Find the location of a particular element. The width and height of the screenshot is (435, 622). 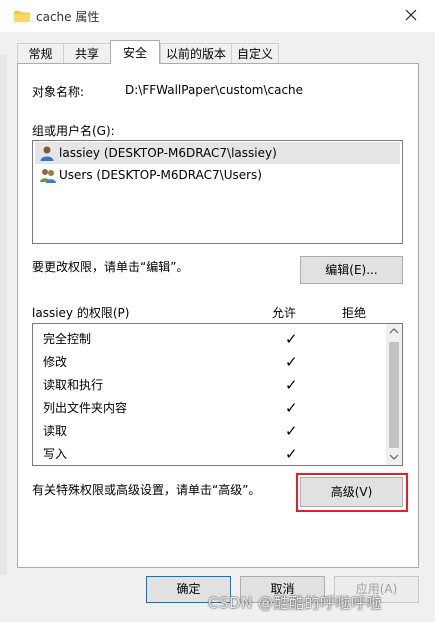

groups-label: 组或用户名(G): is located at coordinates (73, 131).